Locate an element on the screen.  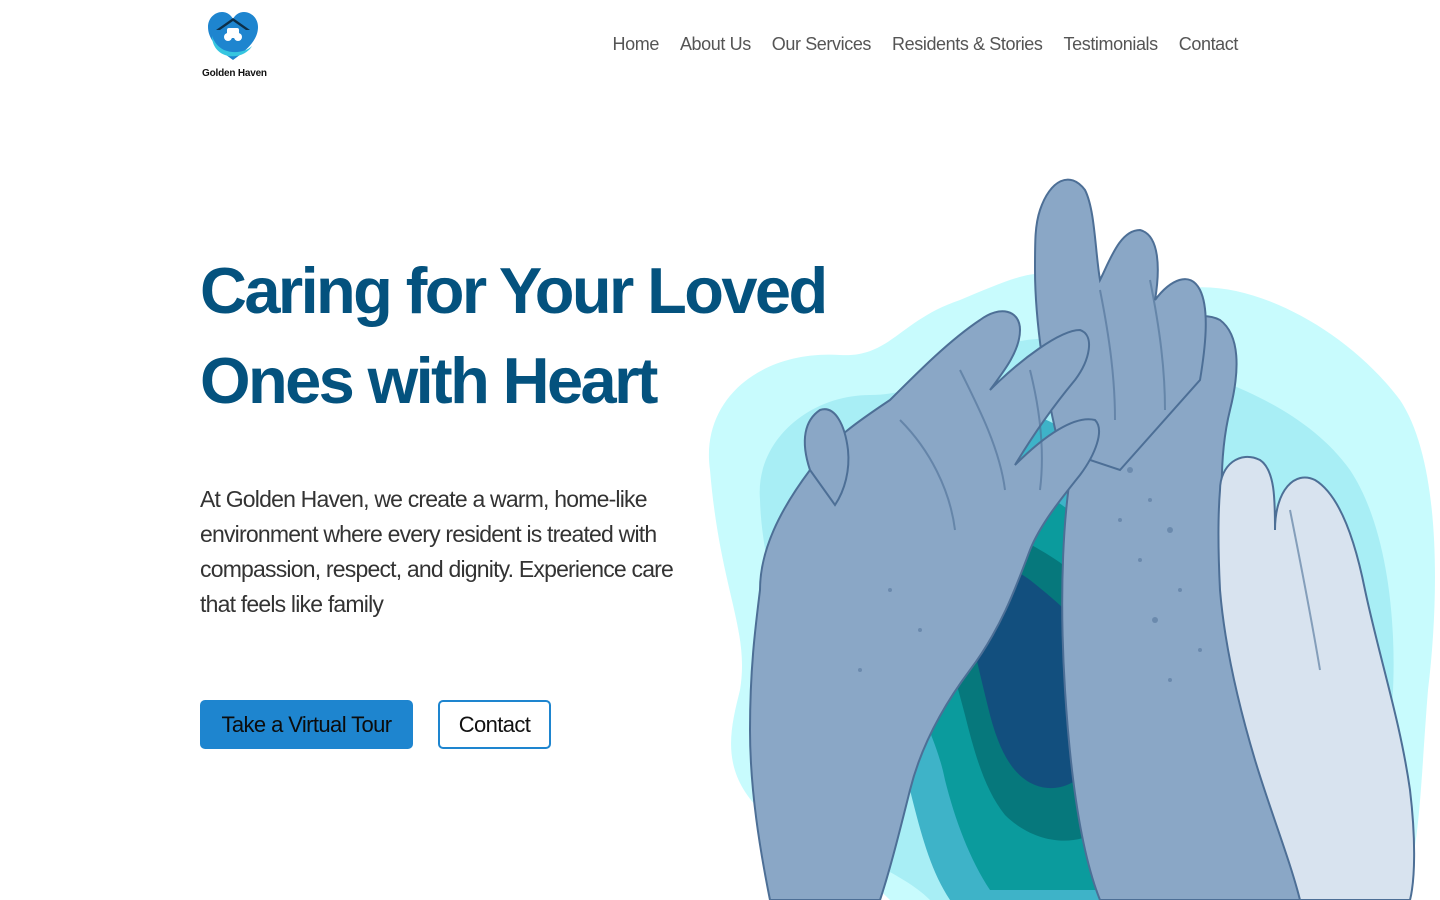
heart-house-logo-icon is located at coordinates (233, 36).